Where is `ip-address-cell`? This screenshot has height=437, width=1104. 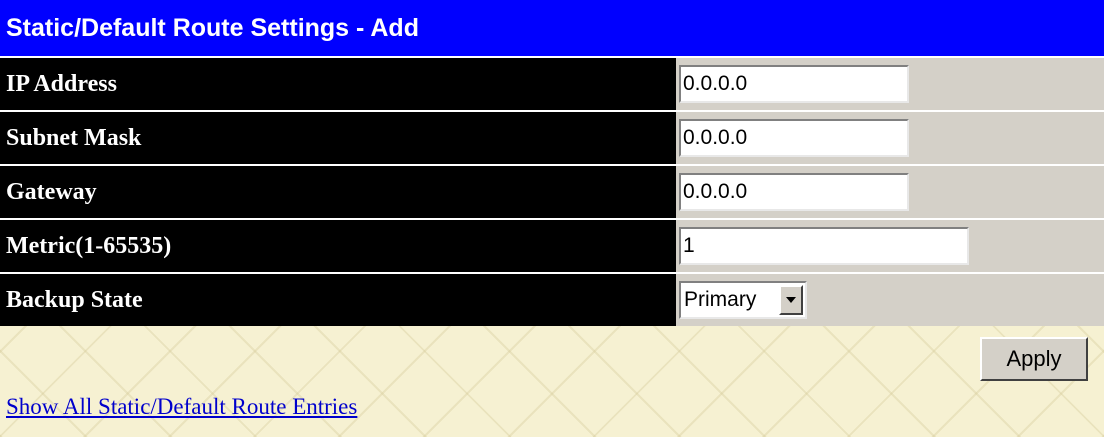 ip-address-cell is located at coordinates (890, 84).